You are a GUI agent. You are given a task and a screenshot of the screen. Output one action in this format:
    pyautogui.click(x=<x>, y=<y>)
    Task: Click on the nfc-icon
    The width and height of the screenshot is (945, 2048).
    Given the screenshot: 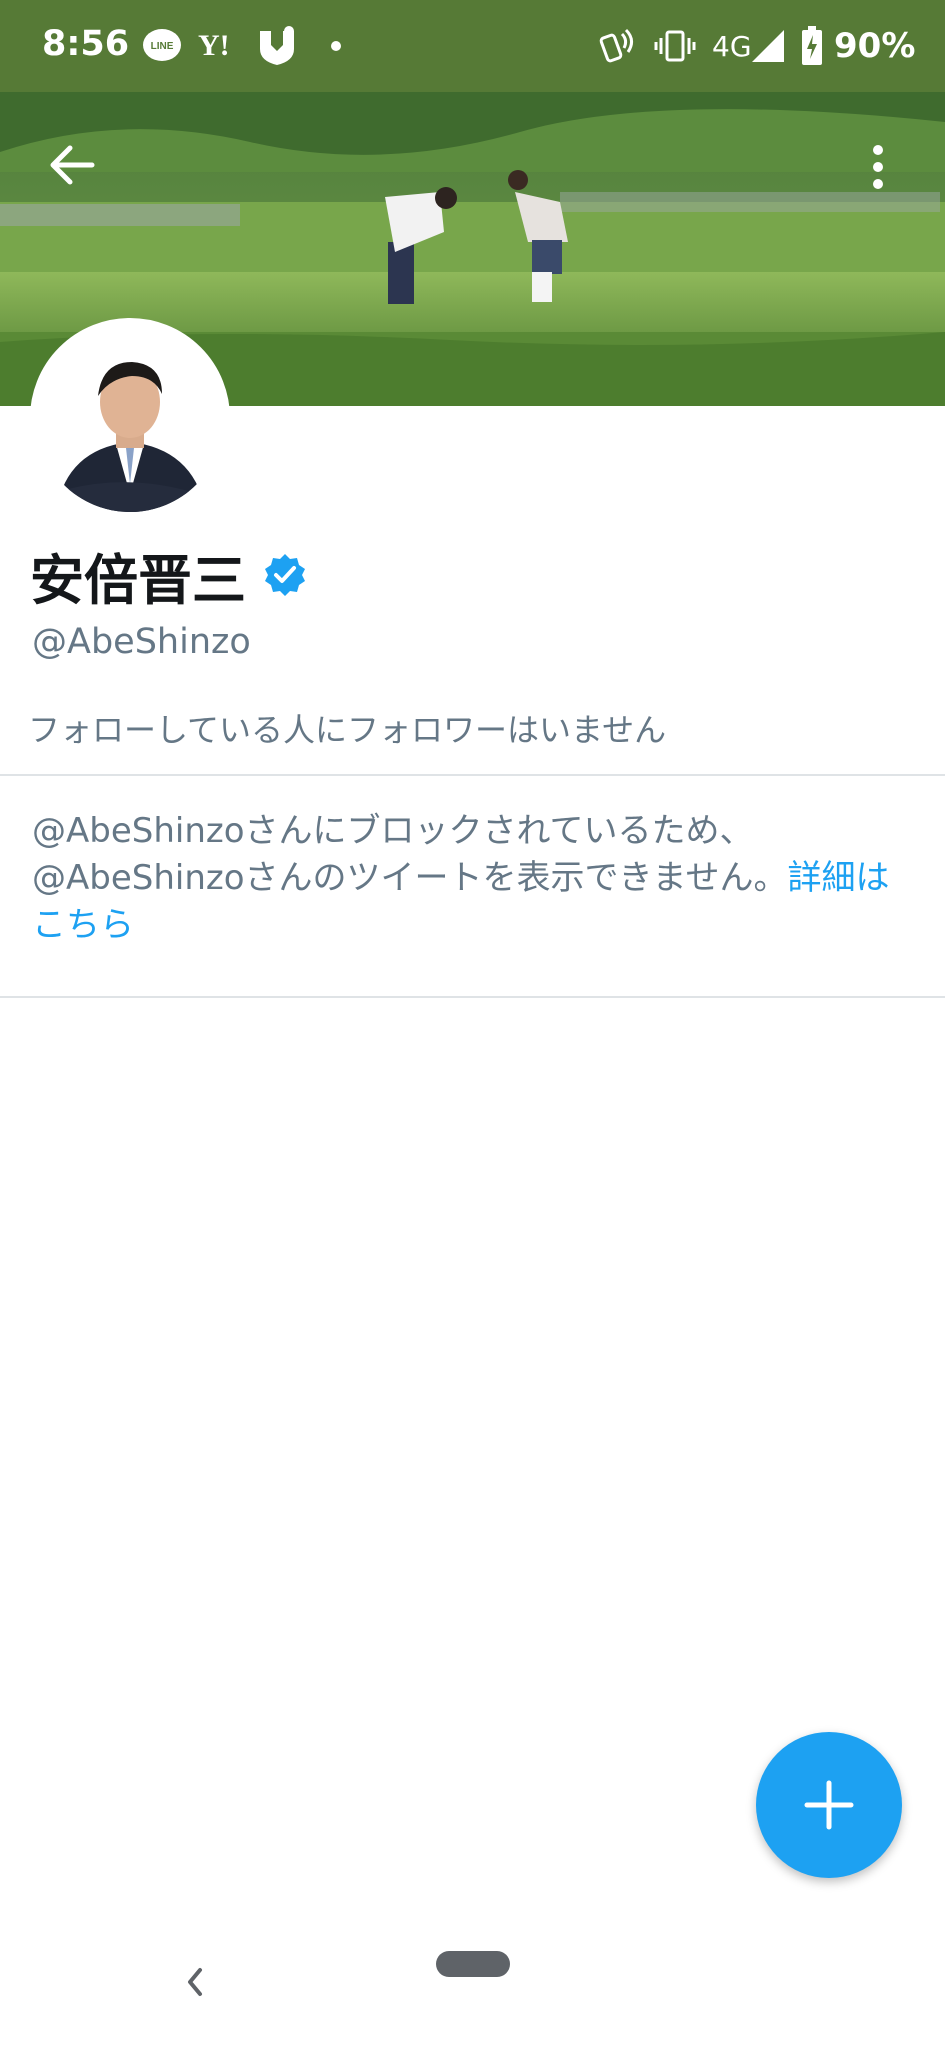 What is the action you would take?
    pyautogui.click(x=618, y=46)
    